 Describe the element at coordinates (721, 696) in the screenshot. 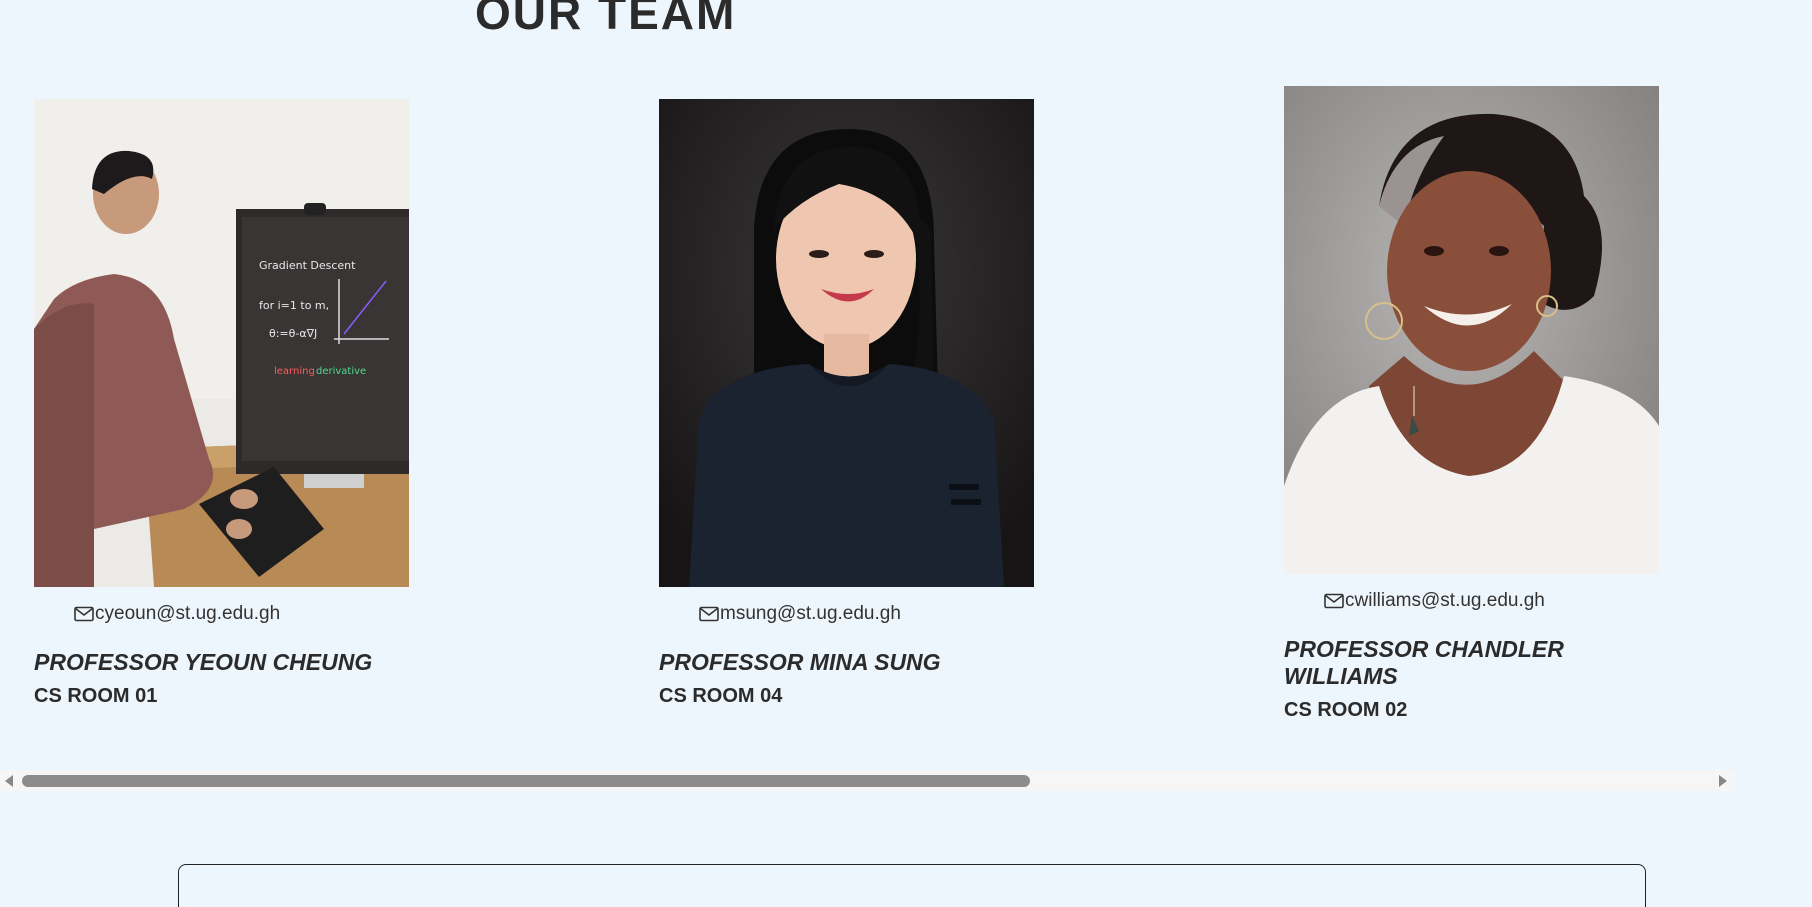

I see `room-label: CS ROOM 04` at that location.